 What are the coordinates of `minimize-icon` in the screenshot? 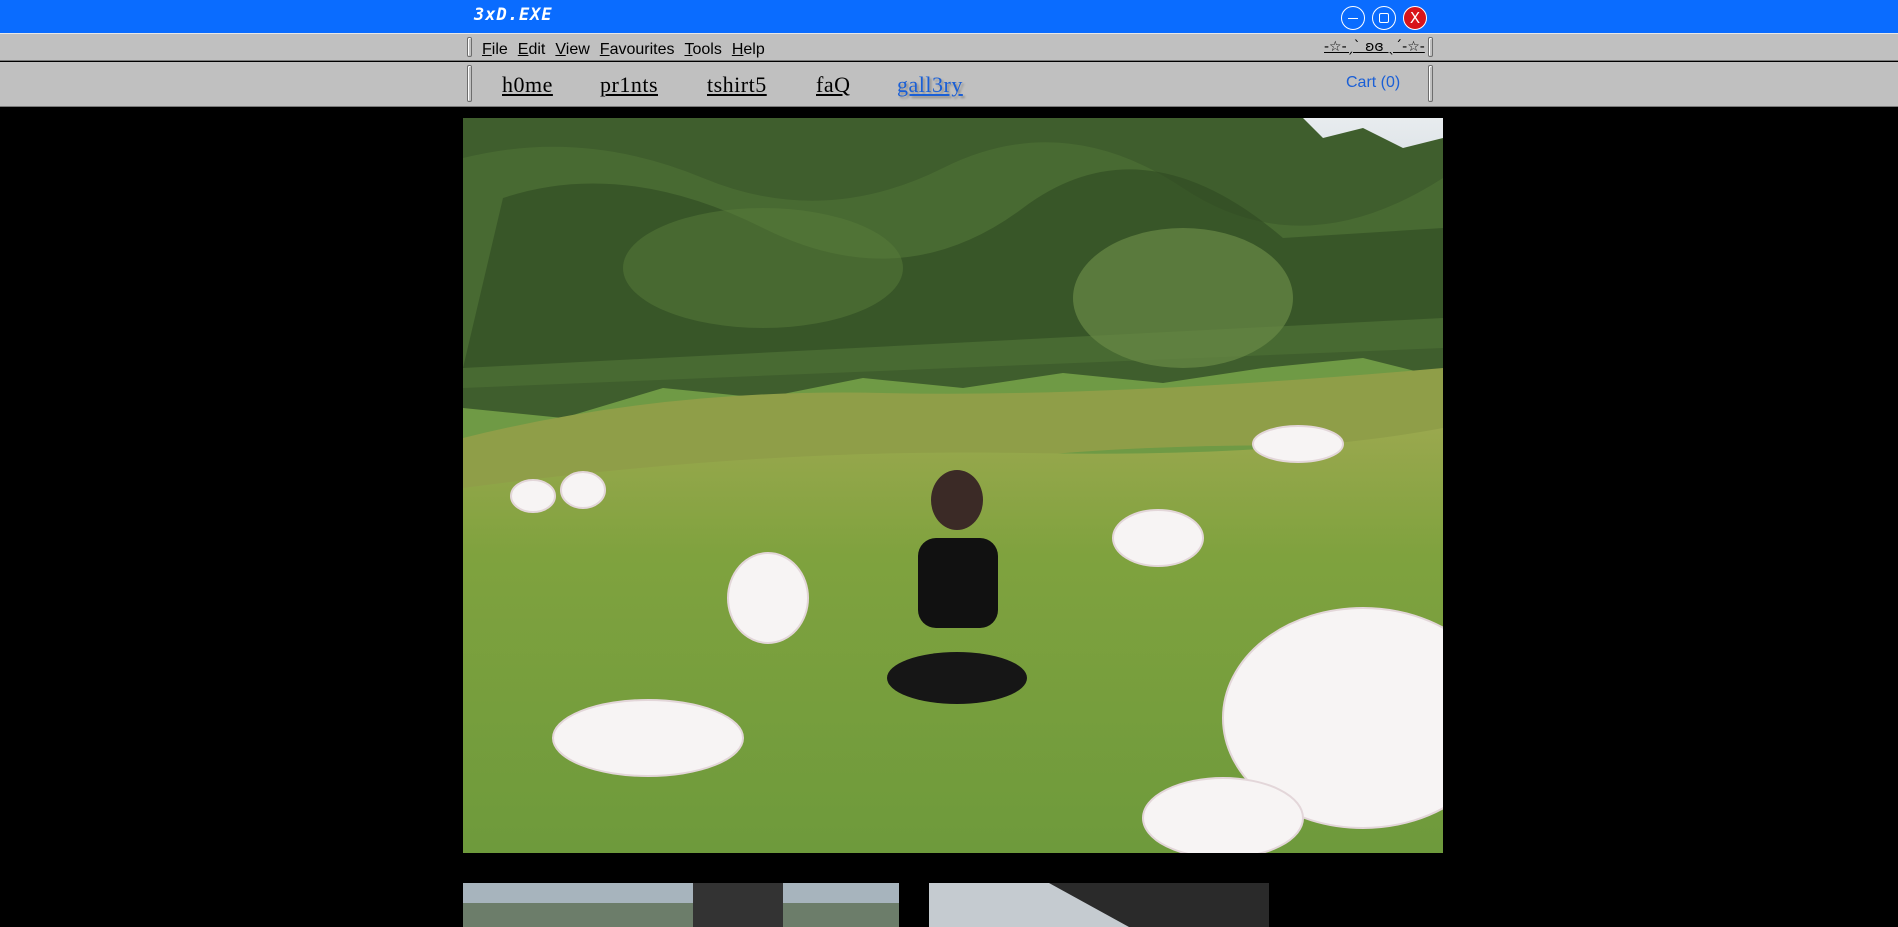 It's located at (1353, 18).